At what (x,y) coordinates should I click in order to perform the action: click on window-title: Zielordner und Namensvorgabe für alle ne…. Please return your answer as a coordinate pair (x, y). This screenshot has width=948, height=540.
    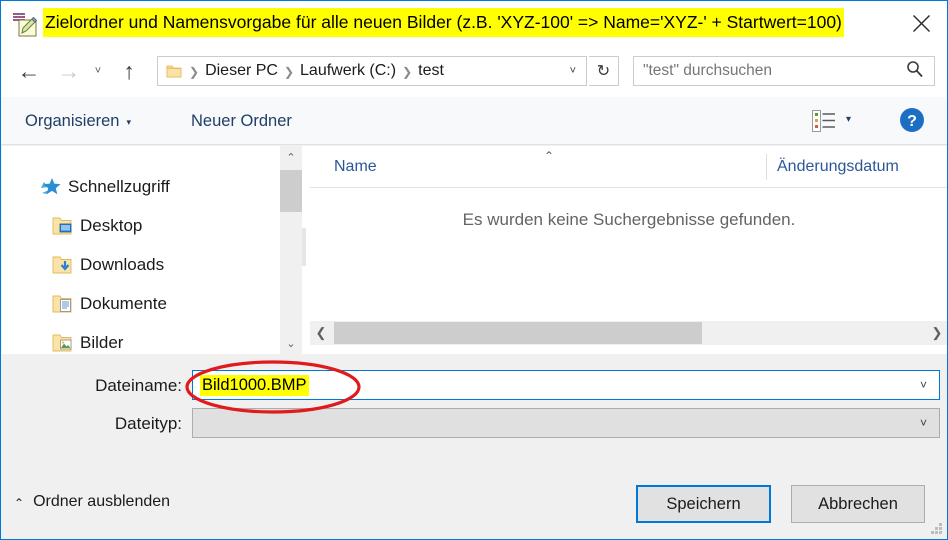
    Looking at the image, I should click on (443, 22).